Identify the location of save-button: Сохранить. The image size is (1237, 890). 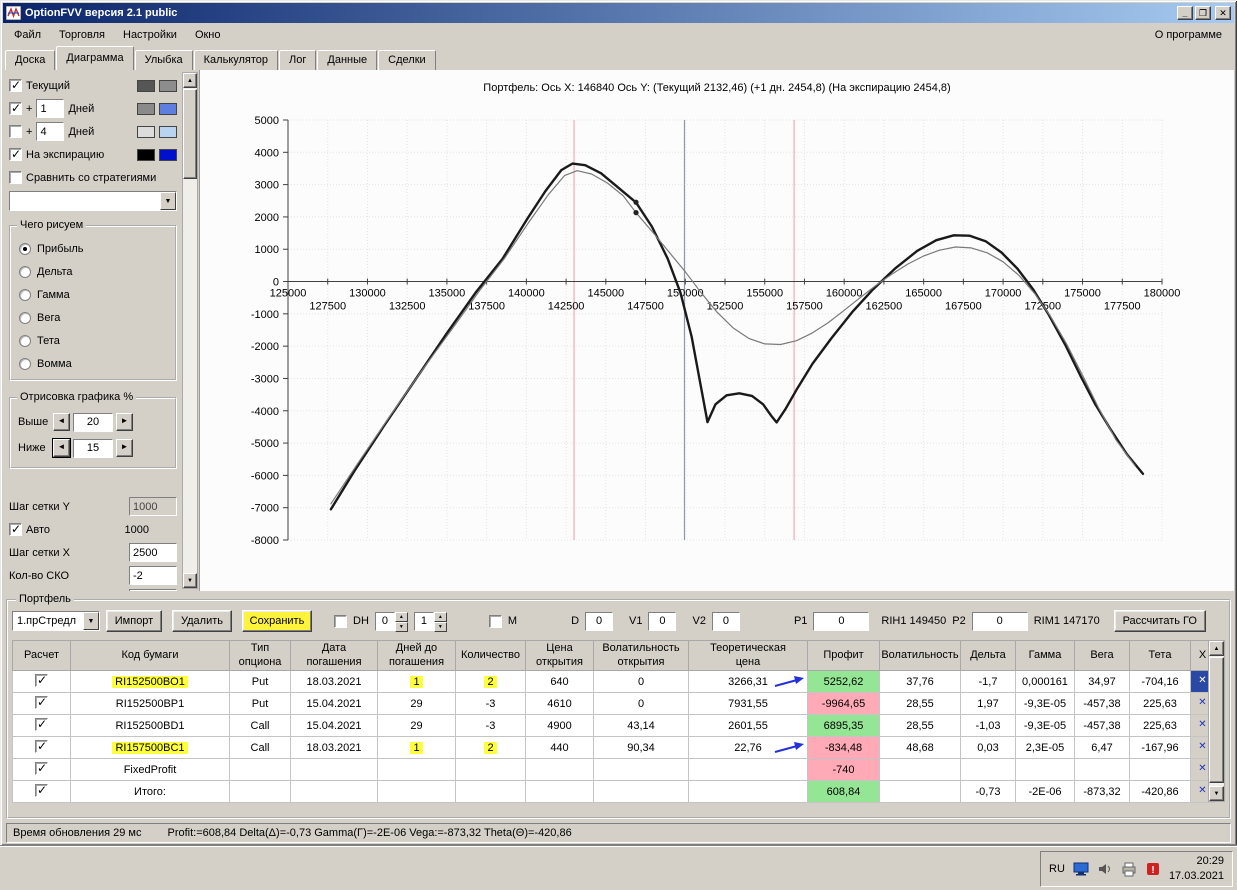
(277, 621).